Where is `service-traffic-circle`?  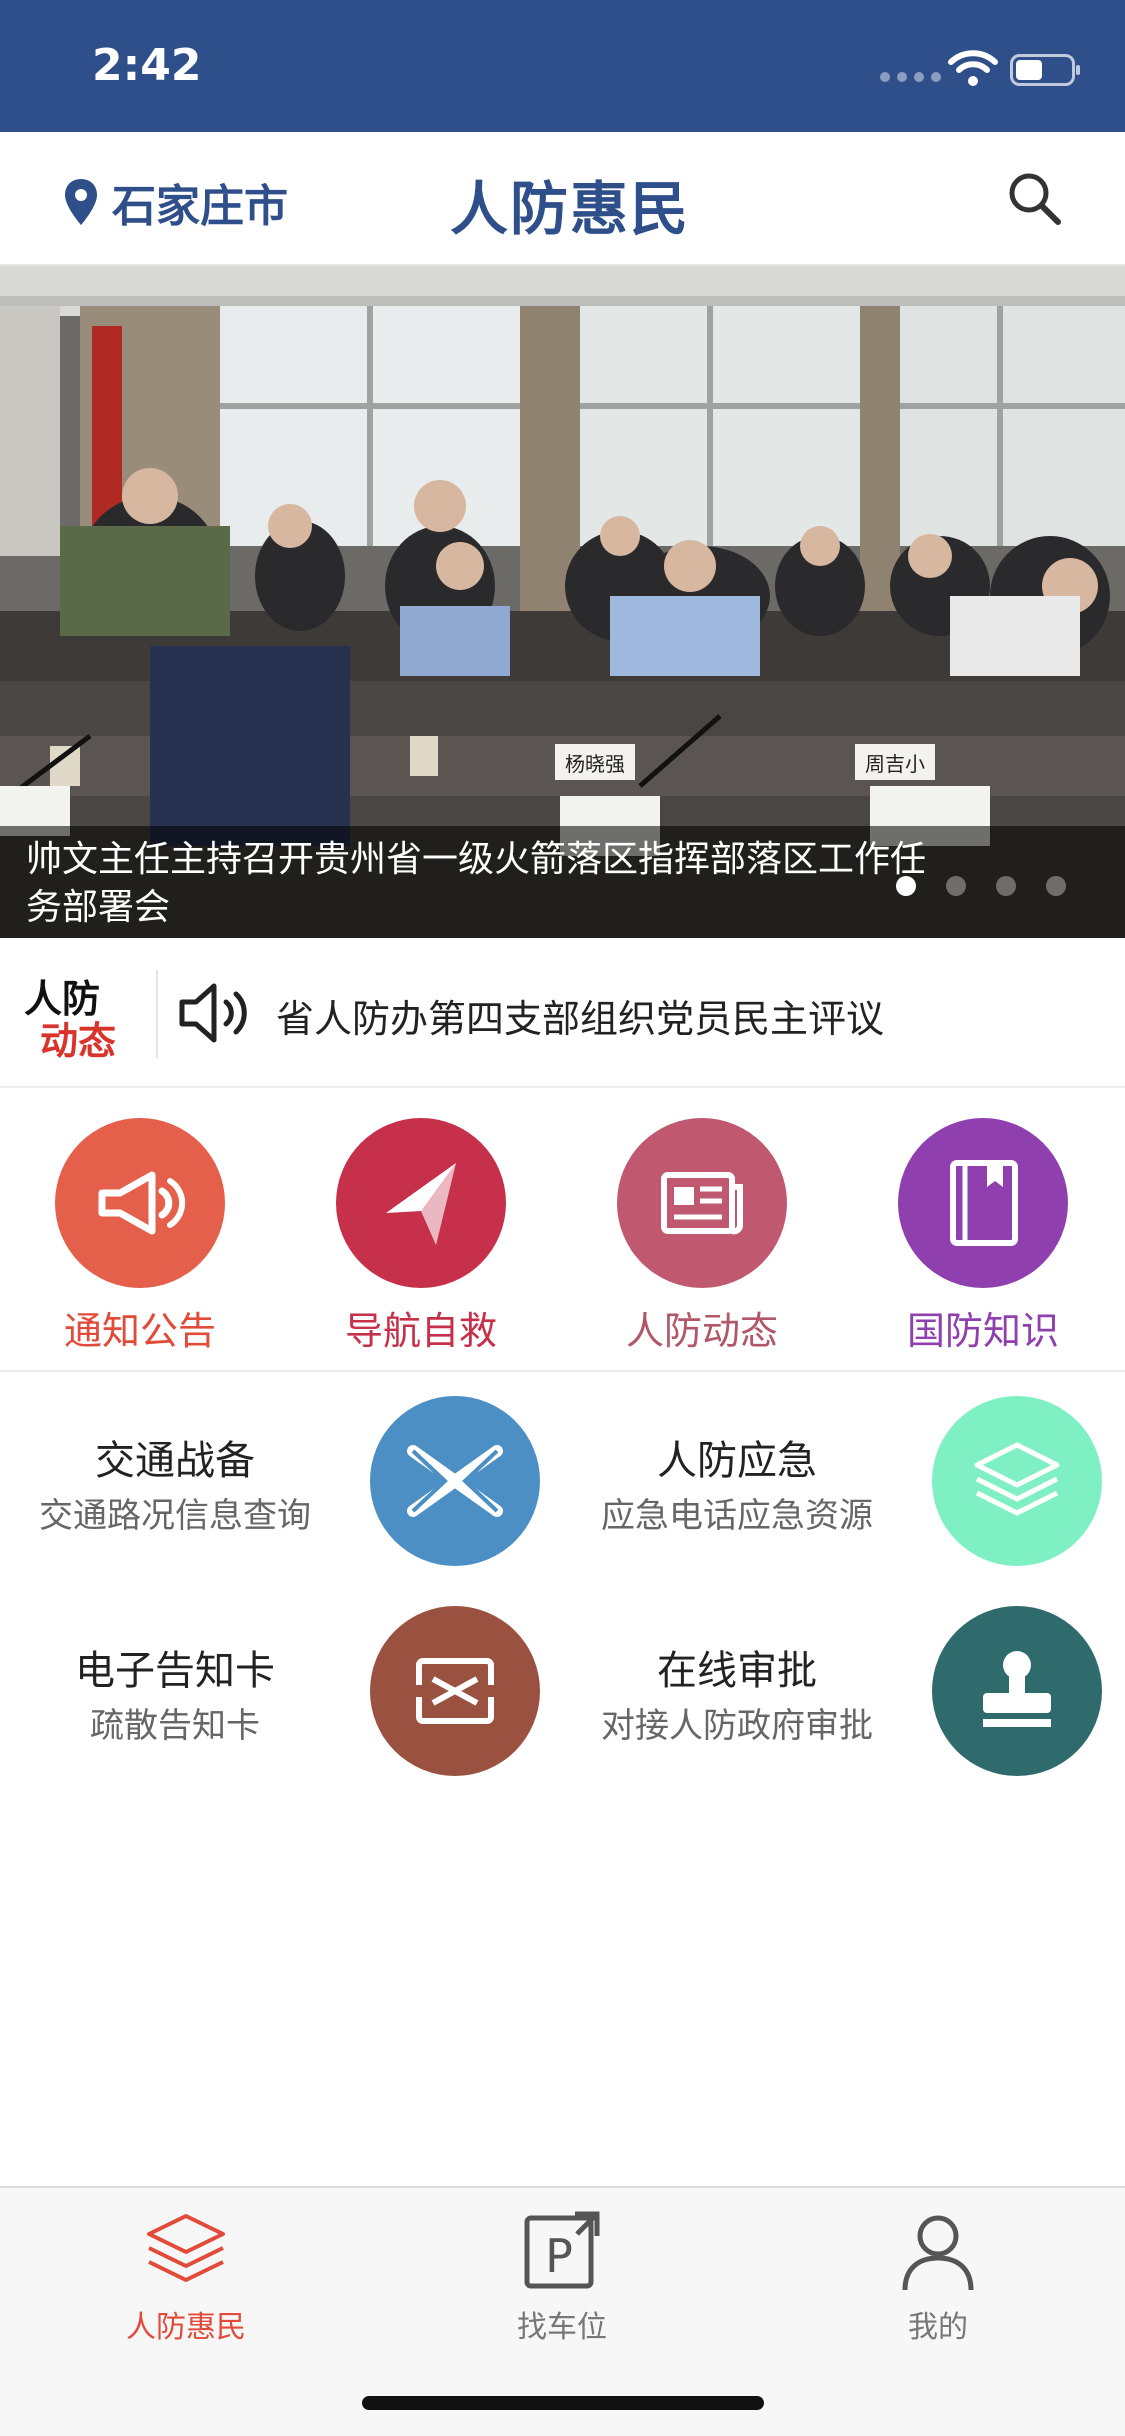
service-traffic-circle is located at coordinates (455, 1481).